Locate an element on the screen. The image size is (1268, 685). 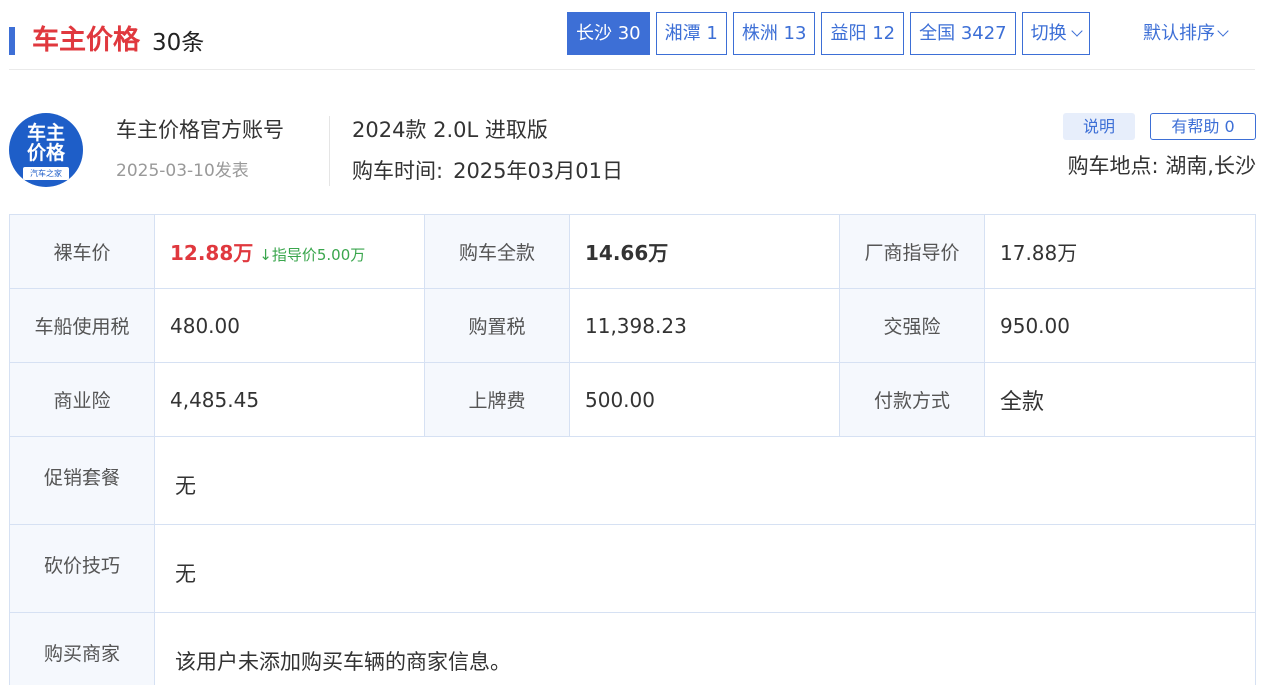
purchase-time: 购车时间: 2025年03月01日 is located at coordinates (487, 171).